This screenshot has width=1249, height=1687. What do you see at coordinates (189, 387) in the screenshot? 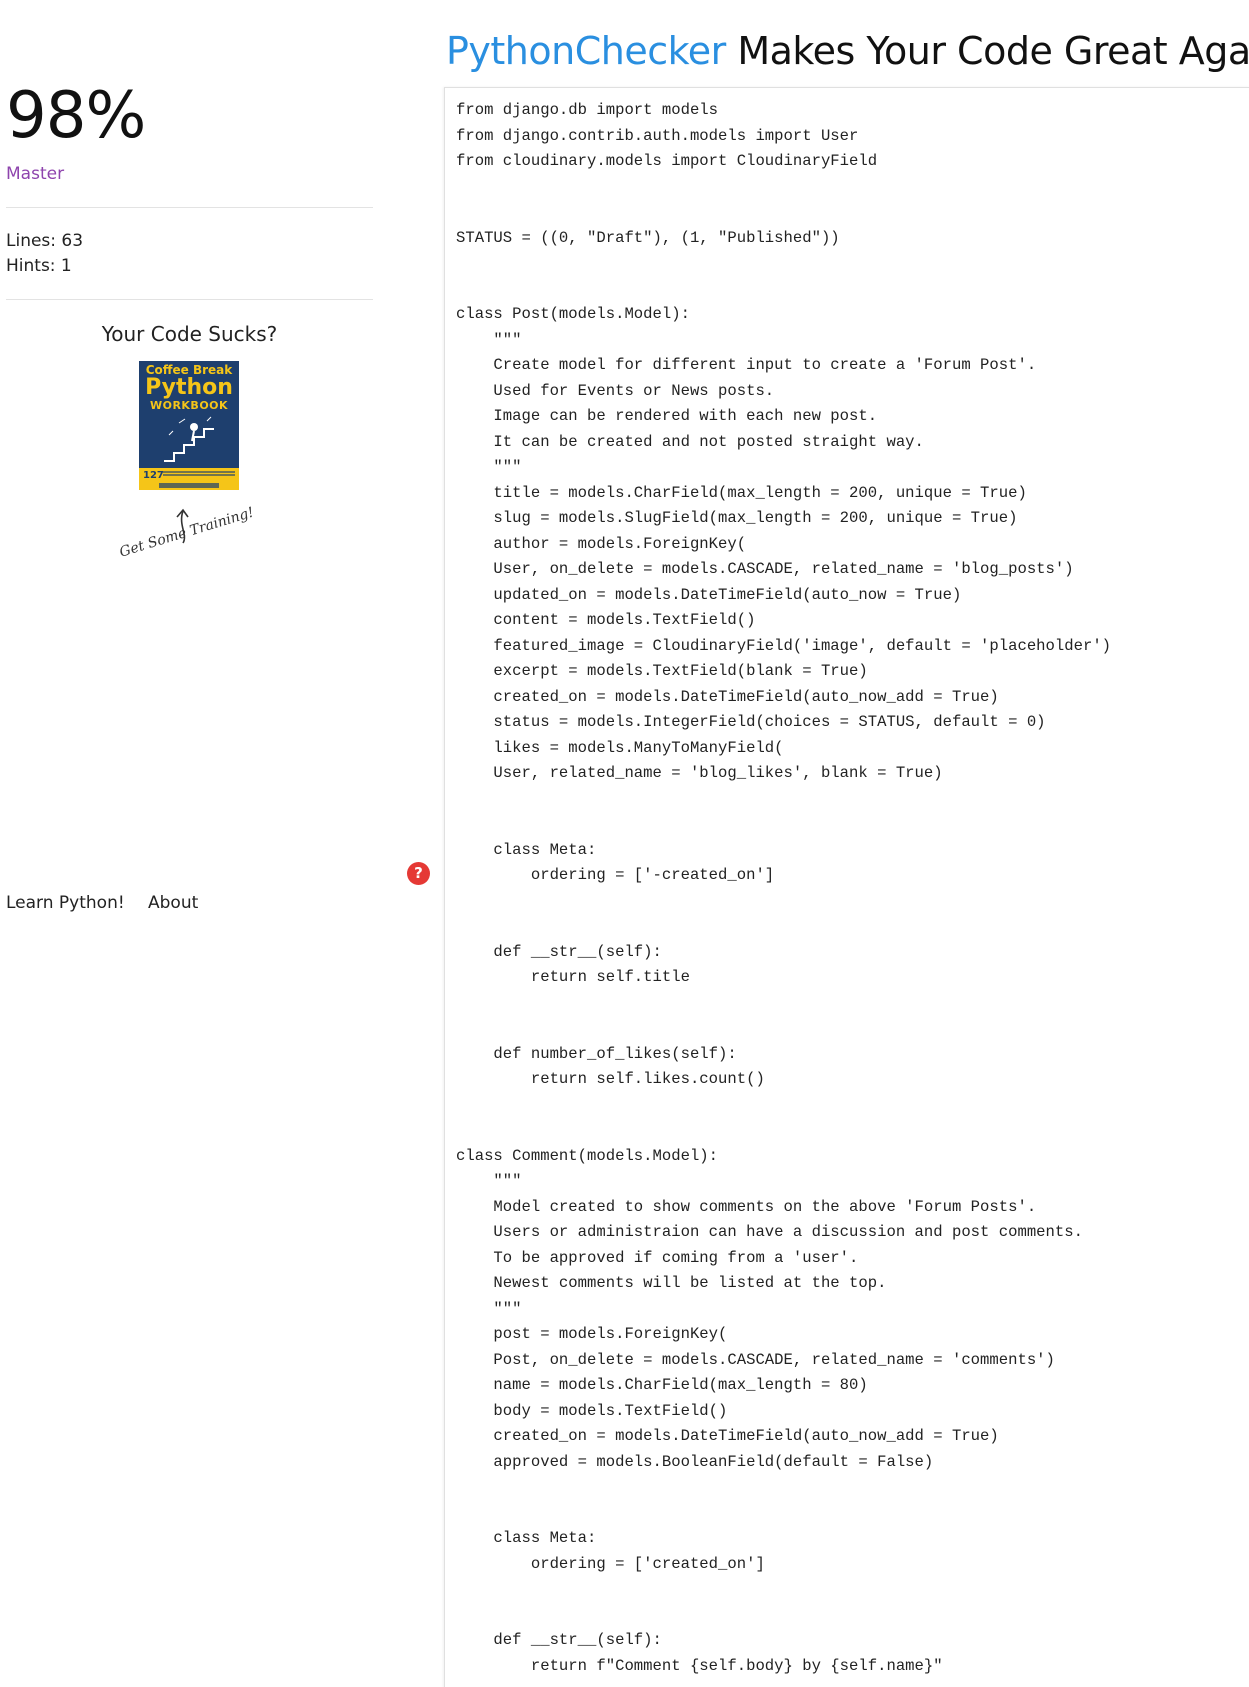
I see `book-title-line2: Python` at bounding box center [189, 387].